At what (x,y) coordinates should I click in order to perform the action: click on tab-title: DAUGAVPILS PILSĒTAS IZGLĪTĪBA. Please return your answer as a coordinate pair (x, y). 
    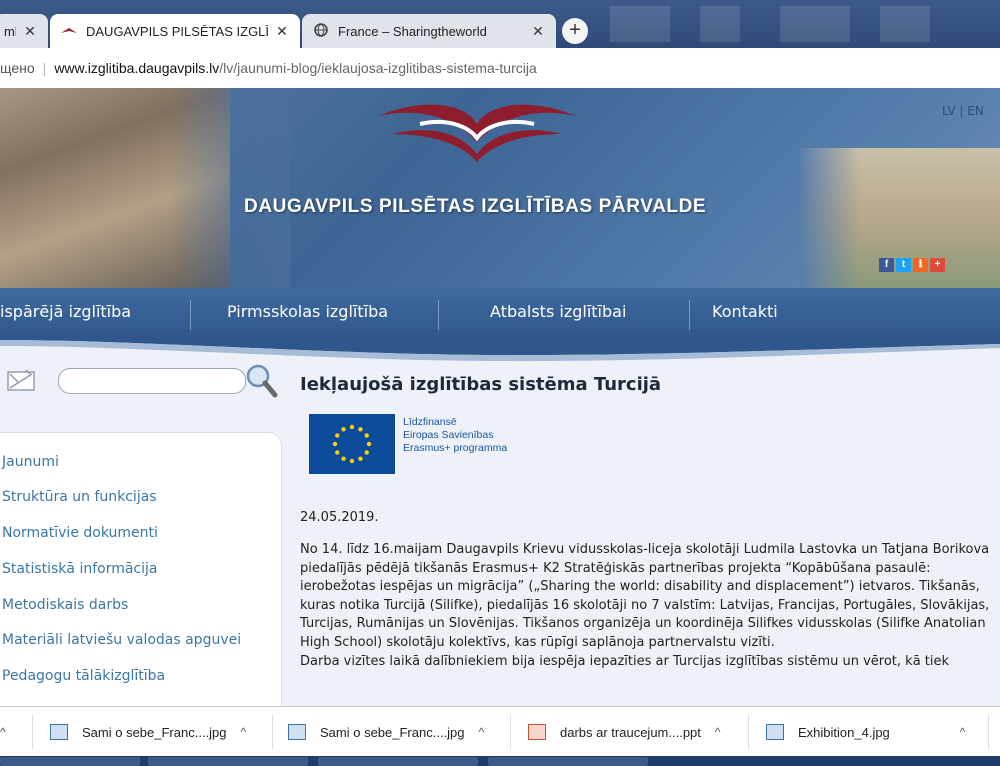
    Looking at the image, I should click on (177, 31).